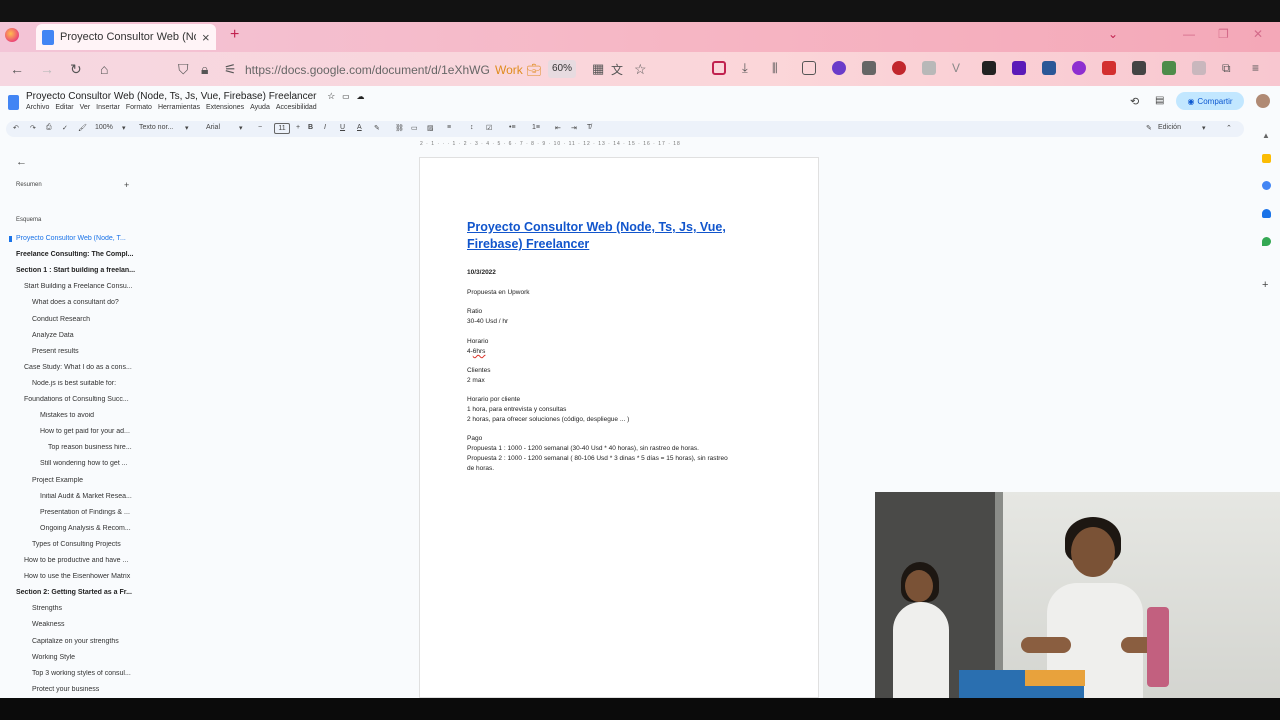  Describe the element at coordinates (16, 128) in the screenshot. I see `undo-icon: ↶` at that location.